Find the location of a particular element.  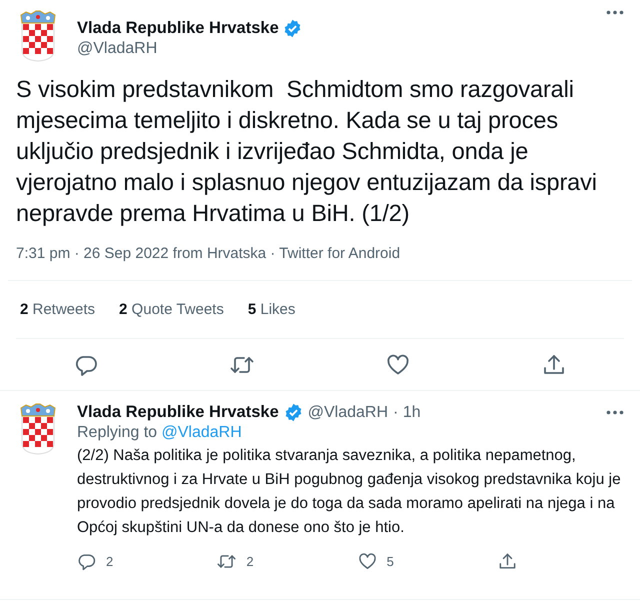

engagement-count-link: 2 Retweets is located at coordinates (58, 309).